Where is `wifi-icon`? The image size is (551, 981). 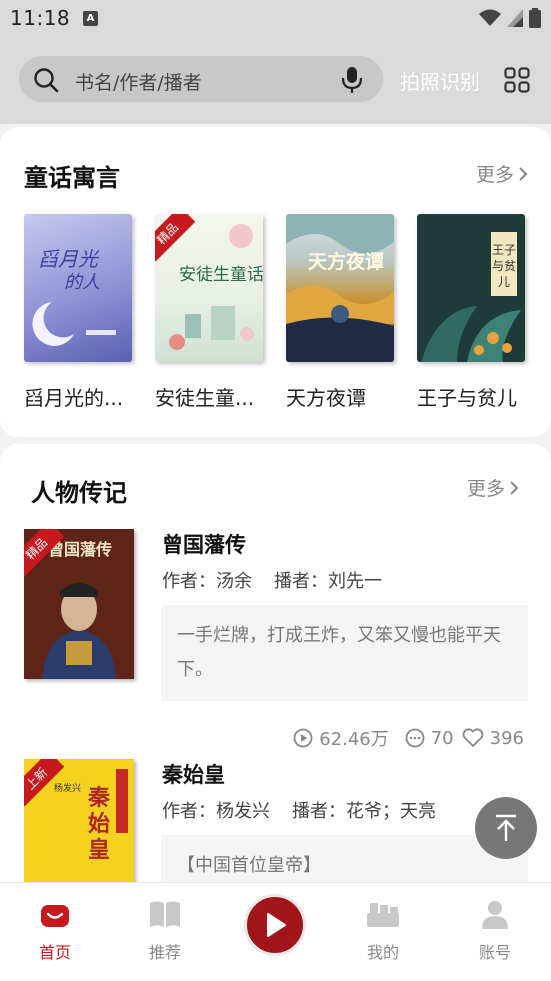
wifi-icon is located at coordinates (490, 17).